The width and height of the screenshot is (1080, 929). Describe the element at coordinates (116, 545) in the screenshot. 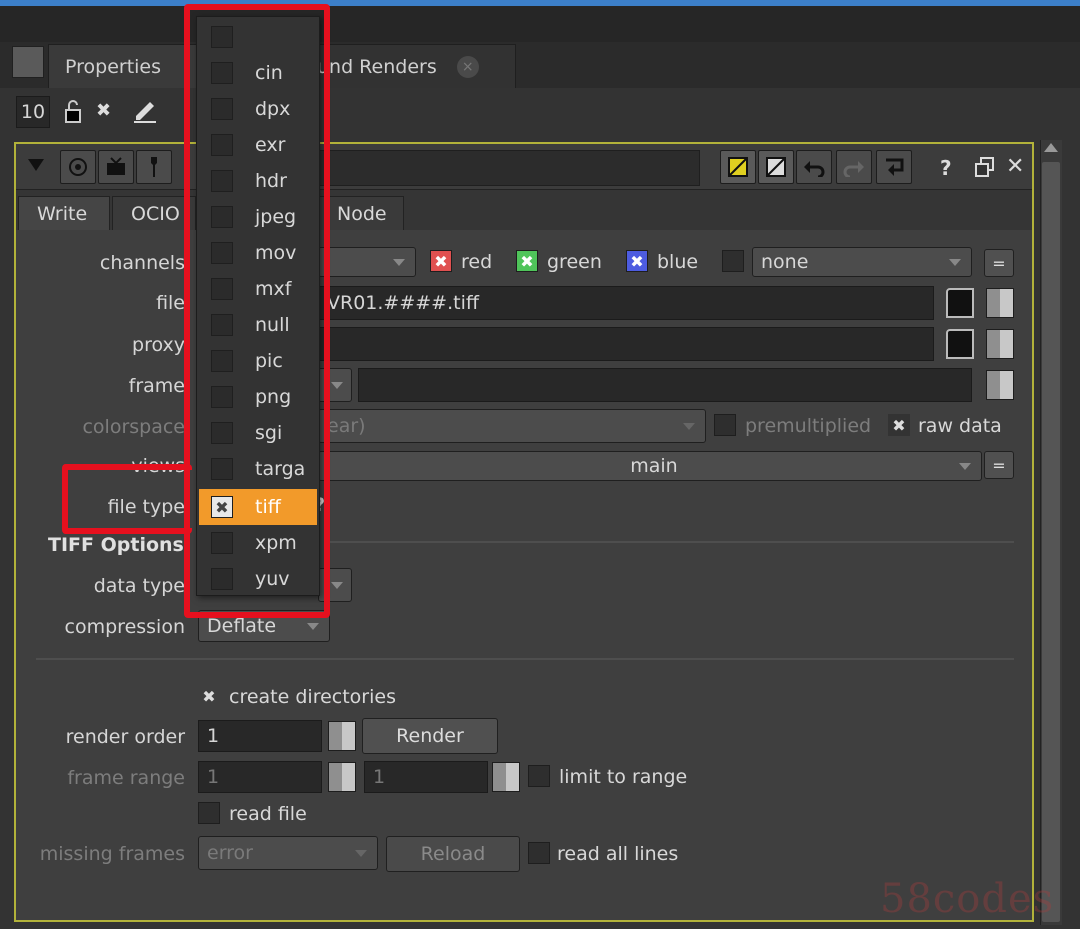

I see `tiff-options-heading: TIFF Options` at that location.